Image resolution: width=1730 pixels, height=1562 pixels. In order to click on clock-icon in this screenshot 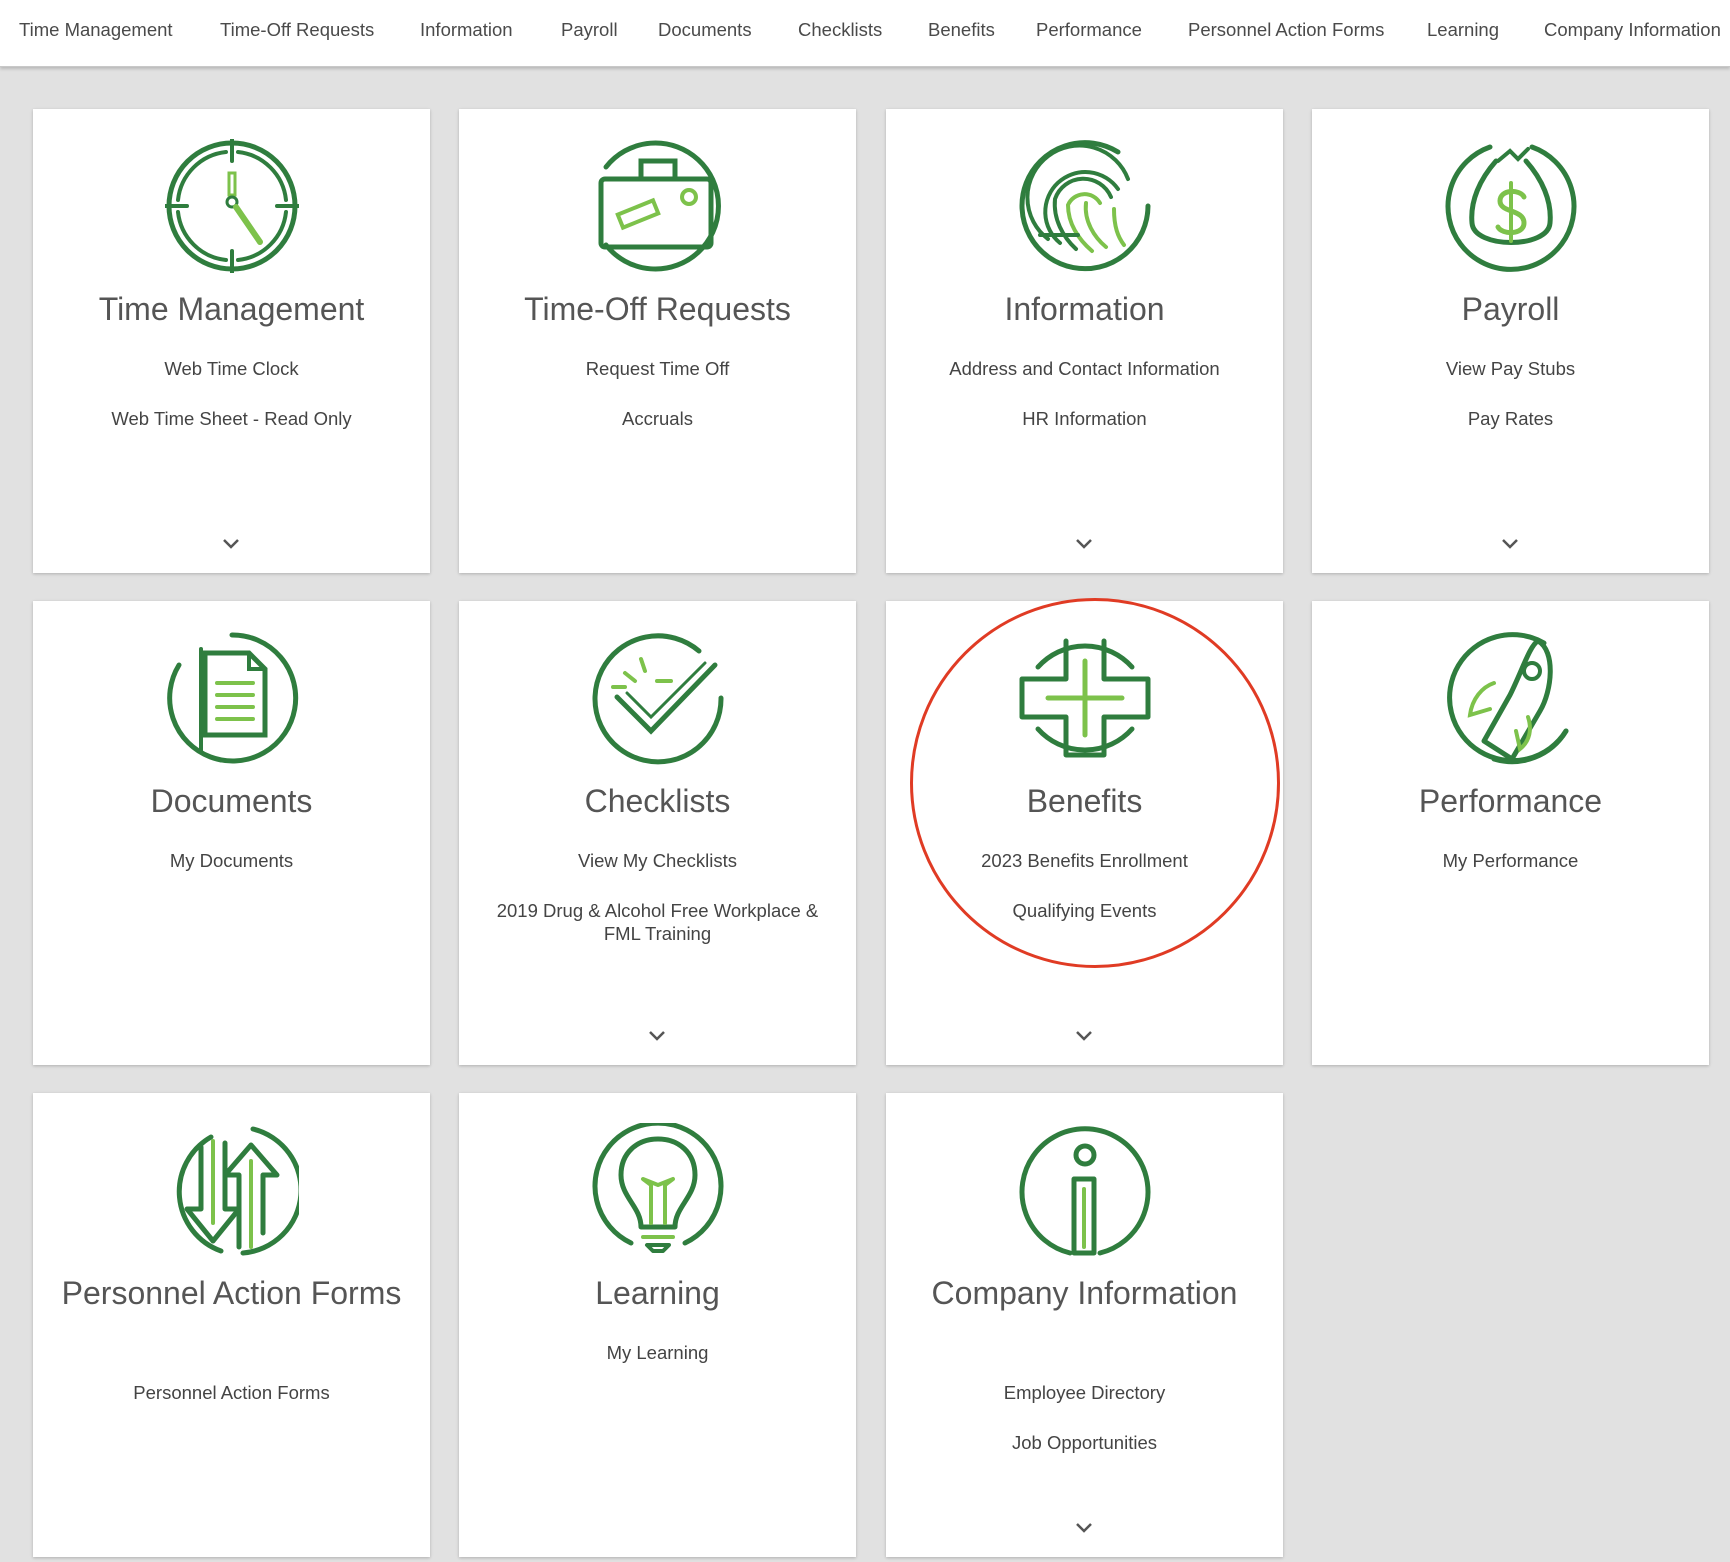, I will do `click(232, 206)`.